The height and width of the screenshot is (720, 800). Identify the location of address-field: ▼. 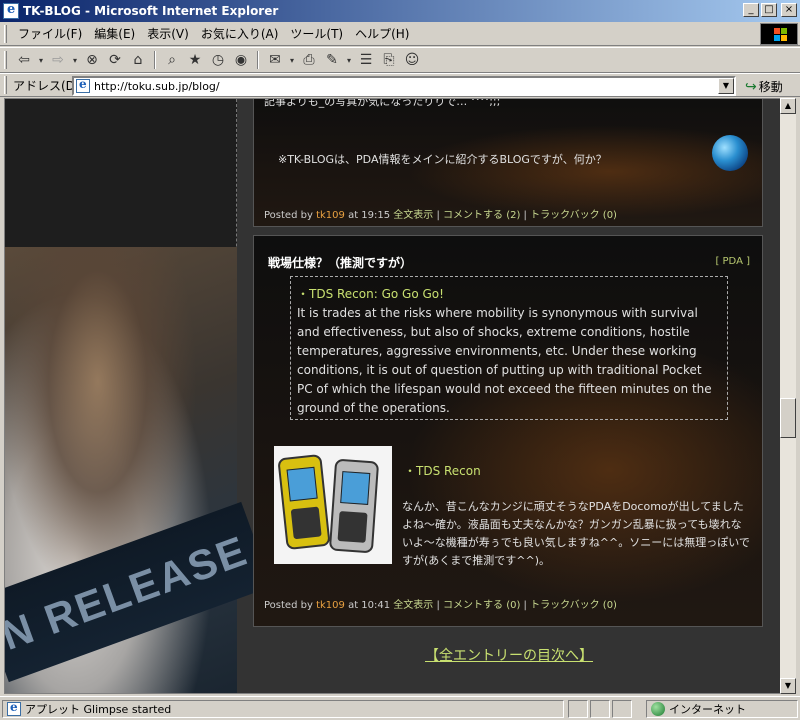
(404, 86).